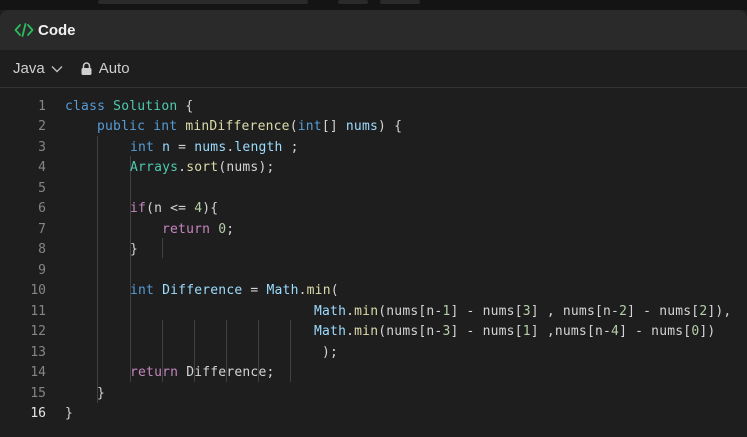  I want to click on token: (, so click(334, 291).